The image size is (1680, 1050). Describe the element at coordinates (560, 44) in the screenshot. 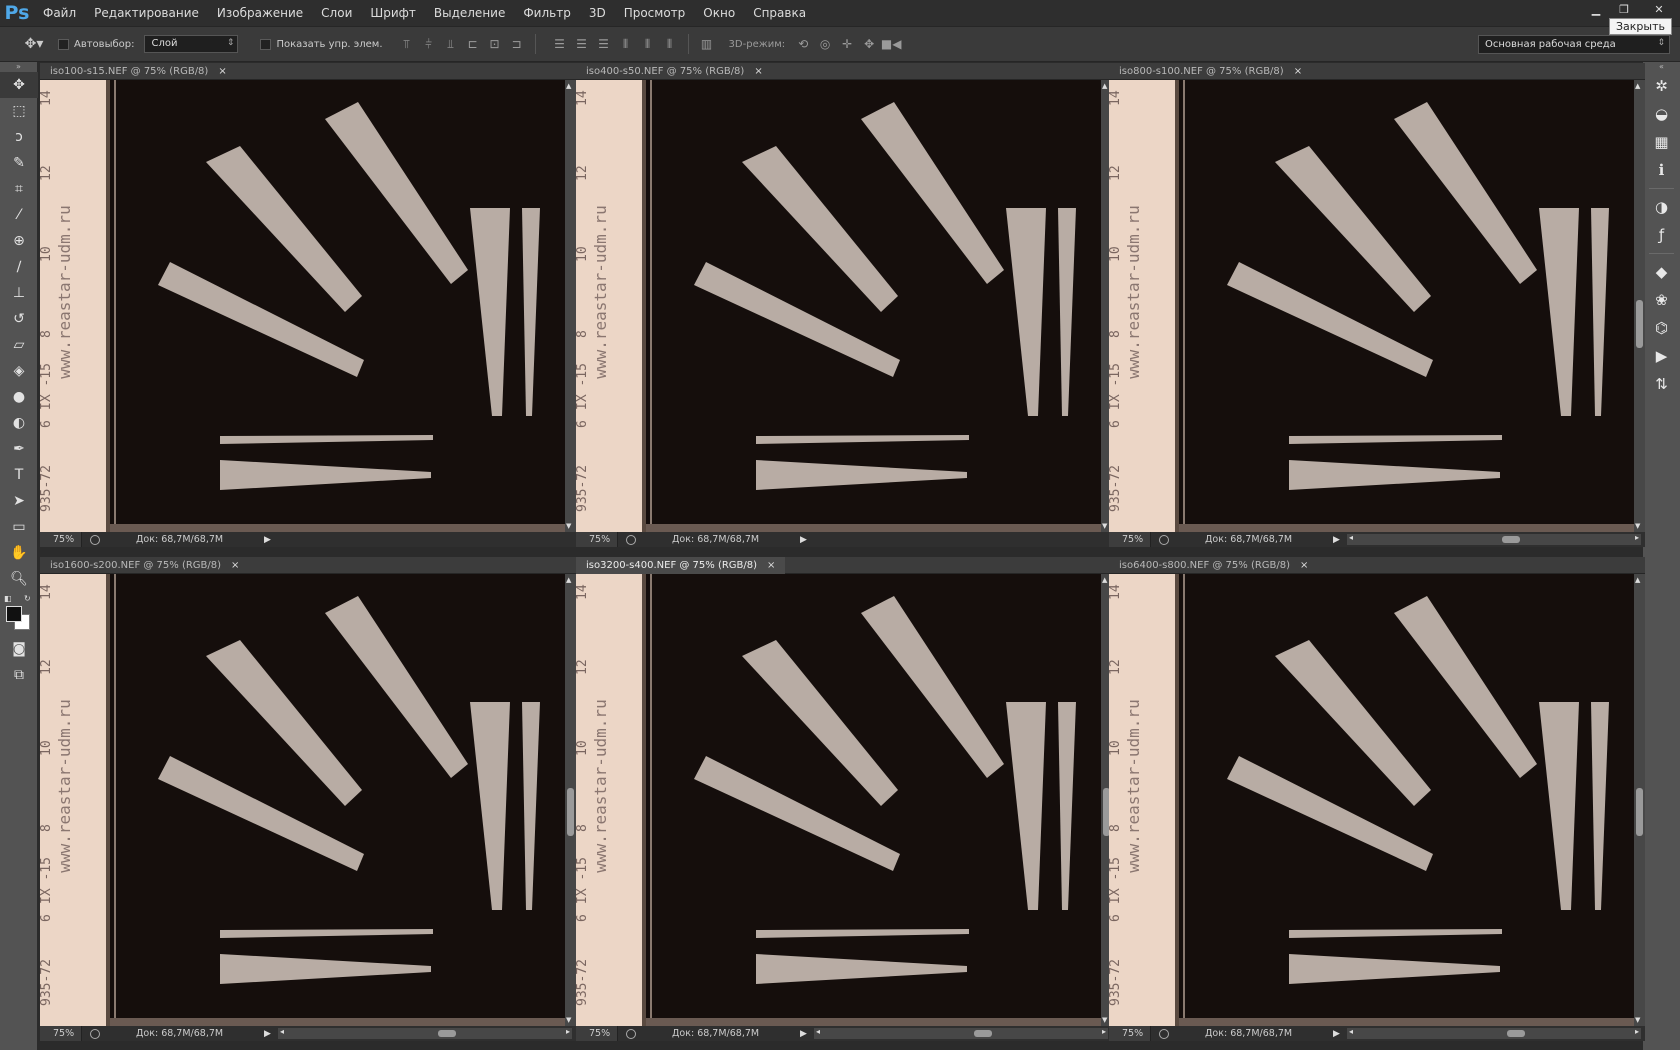

I see `distribute-top-icon: ☰` at that location.